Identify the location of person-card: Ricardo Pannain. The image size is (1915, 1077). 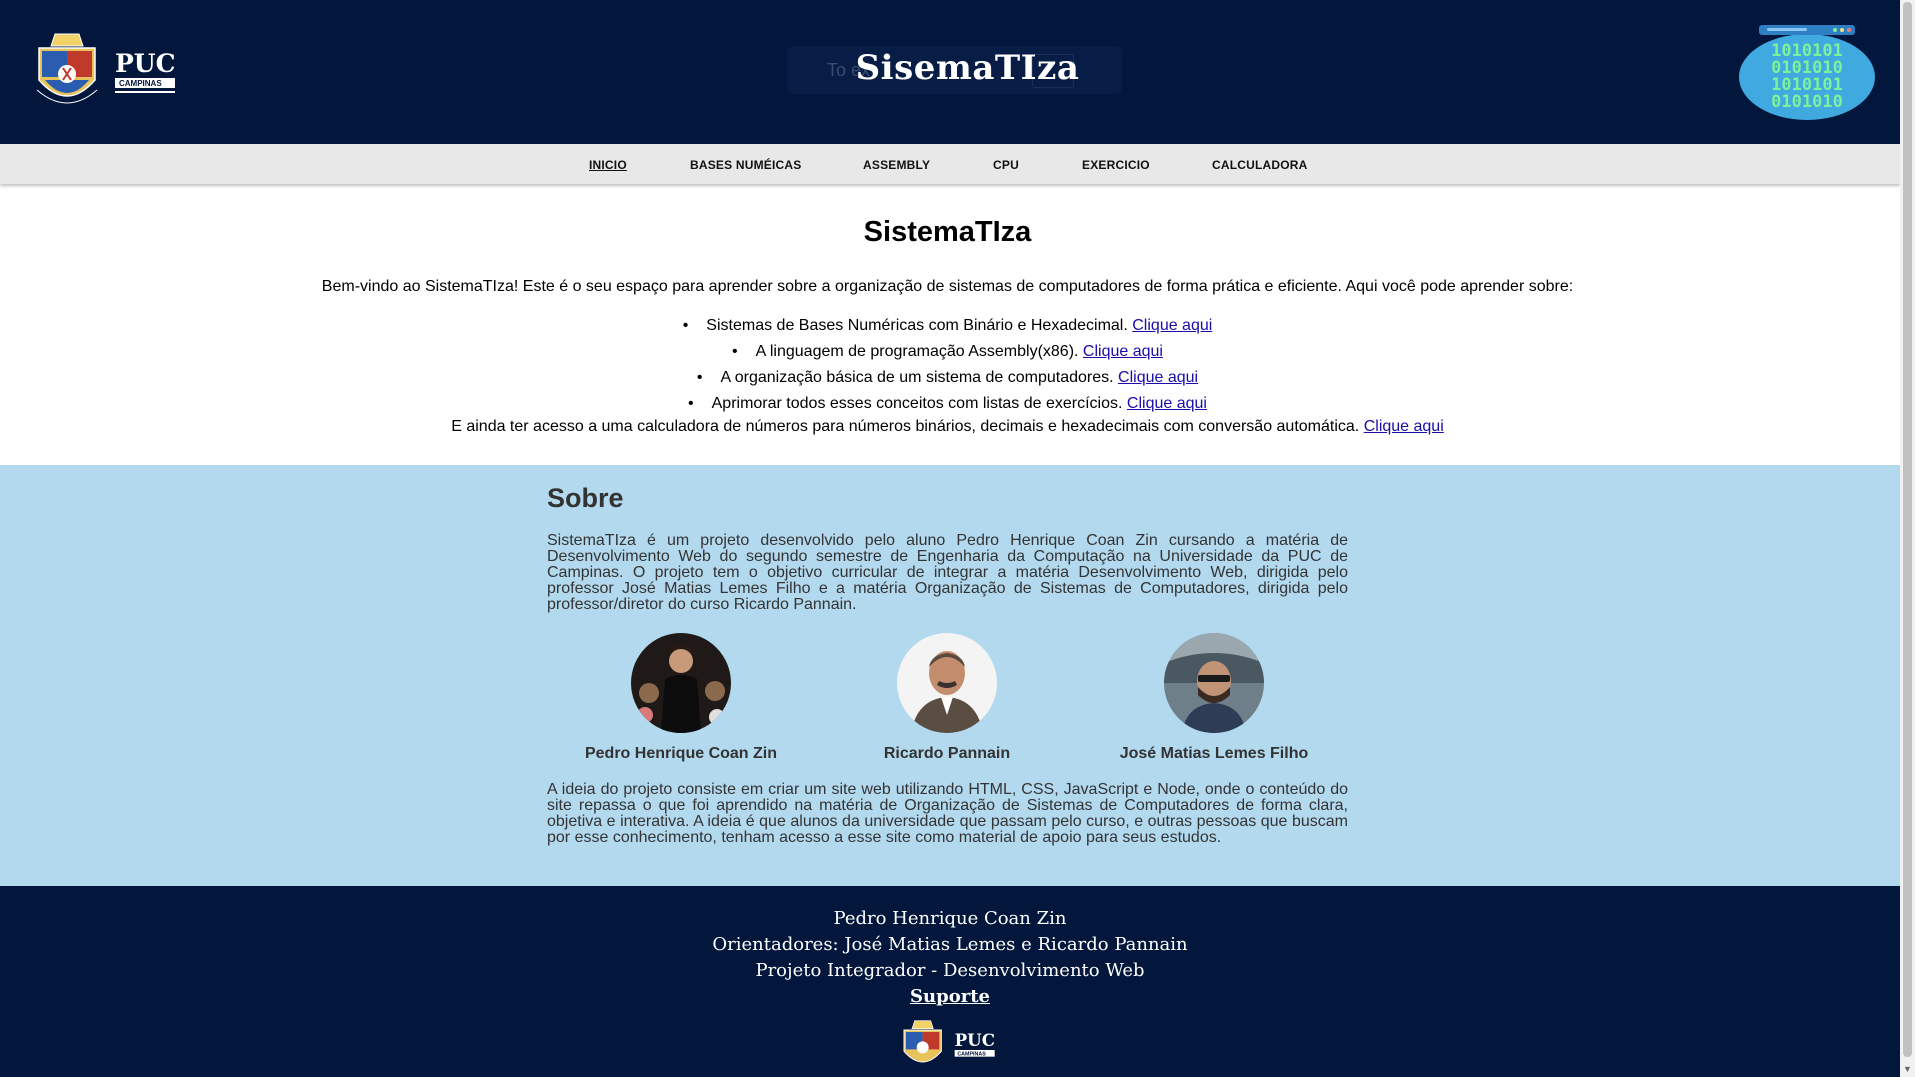
(947, 698).